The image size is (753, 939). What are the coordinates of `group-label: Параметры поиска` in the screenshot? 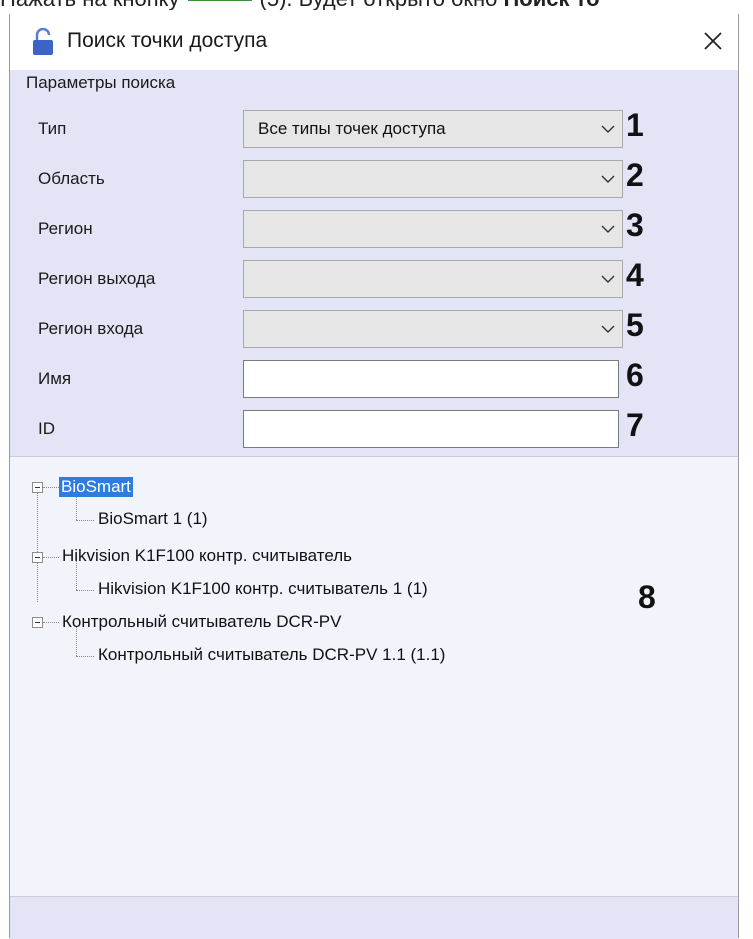 It's located at (101, 82).